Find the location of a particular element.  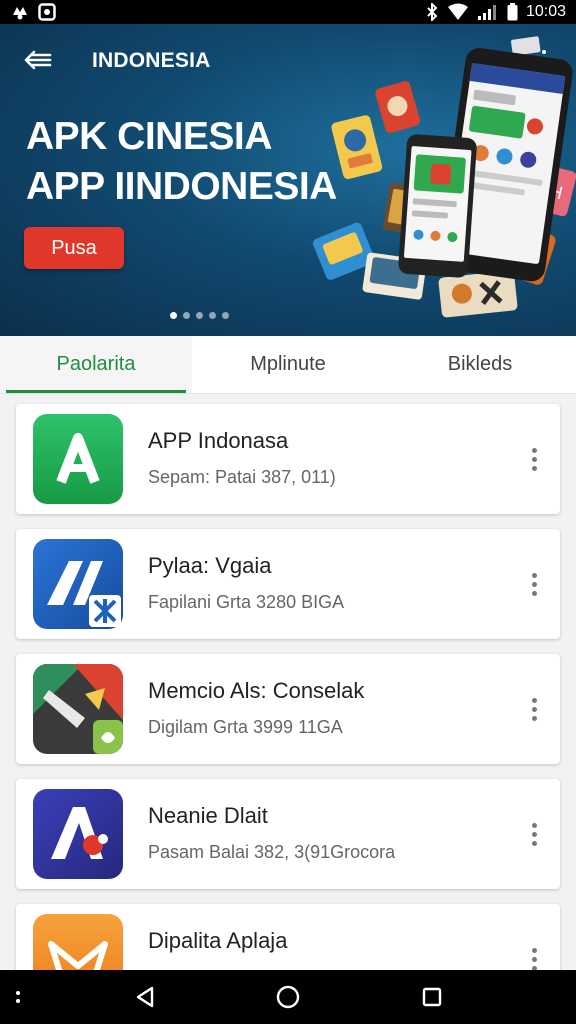

green-a-icon is located at coordinates (78, 459).